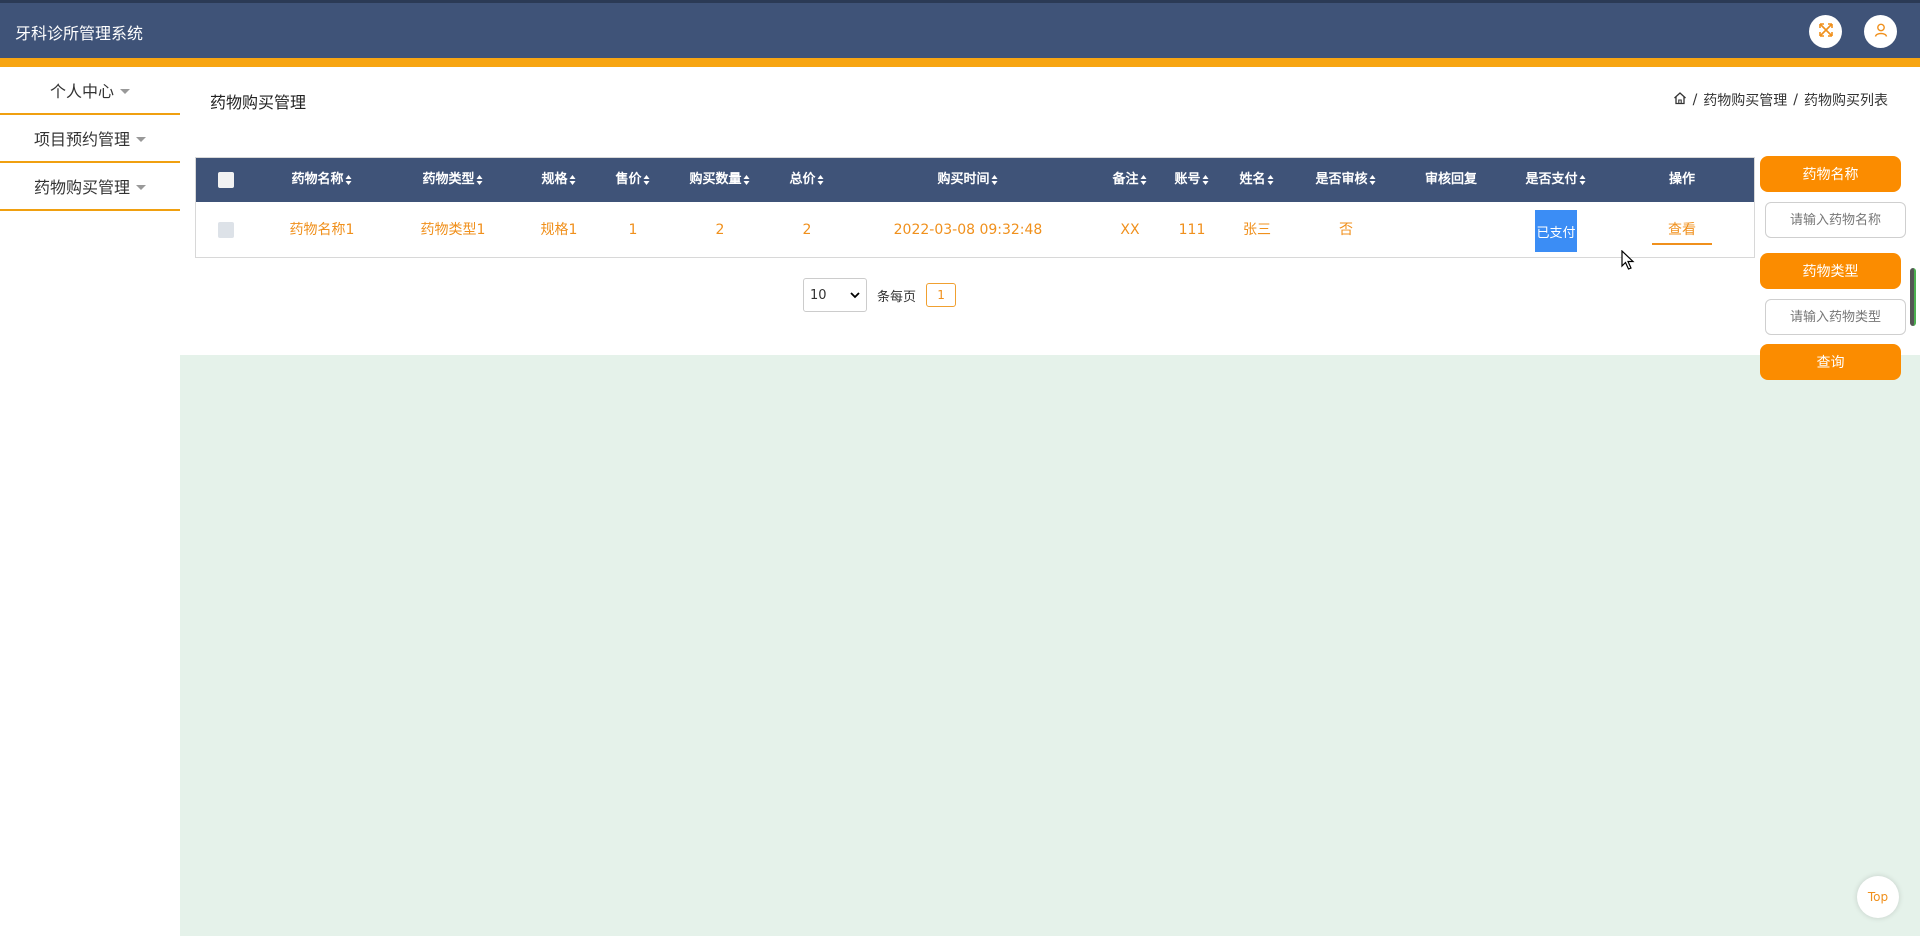 The height and width of the screenshot is (936, 1920). I want to click on column-header-paid: 是否支付, so click(1555, 180).